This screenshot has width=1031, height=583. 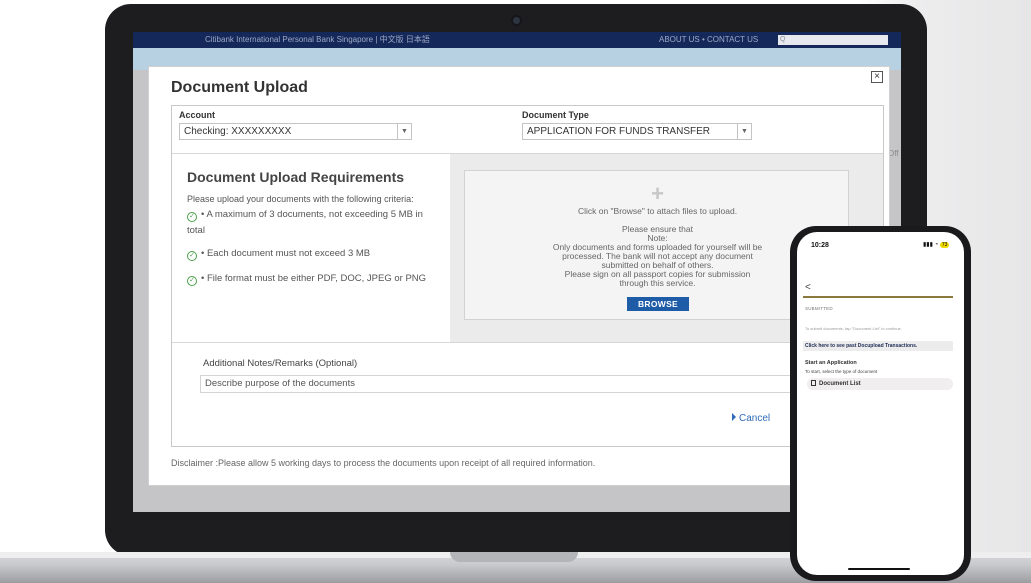 I want to click on document-type-select: APPLICATION FOR FUNDS TRANSFER ▼, so click(x=637, y=131).